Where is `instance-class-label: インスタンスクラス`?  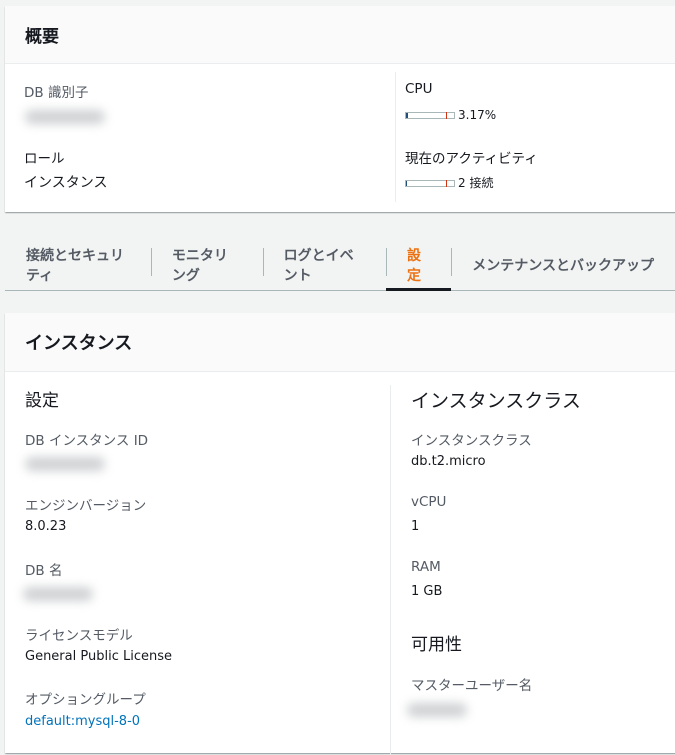 instance-class-label: インスタンスクラス is located at coordinates (471, 441).